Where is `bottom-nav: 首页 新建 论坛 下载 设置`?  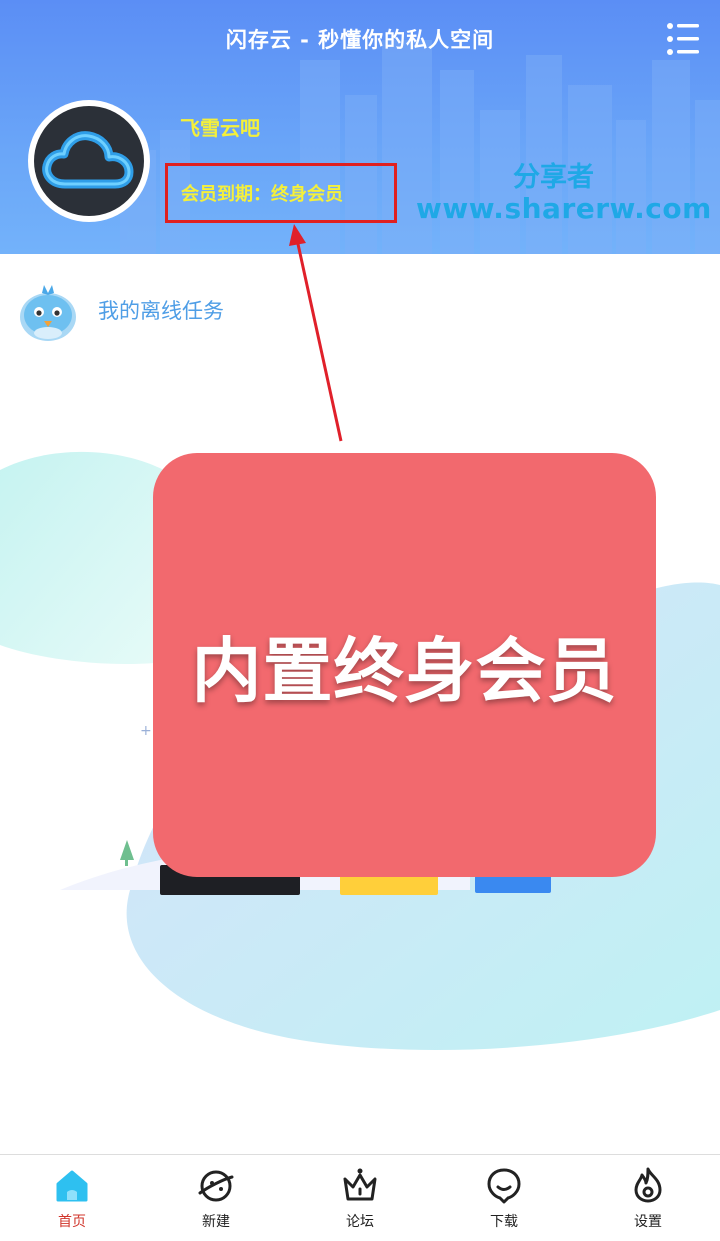 bottom-nav: 首页 新建 论坛 下载 设置 is located at coordinates (360, 1197).